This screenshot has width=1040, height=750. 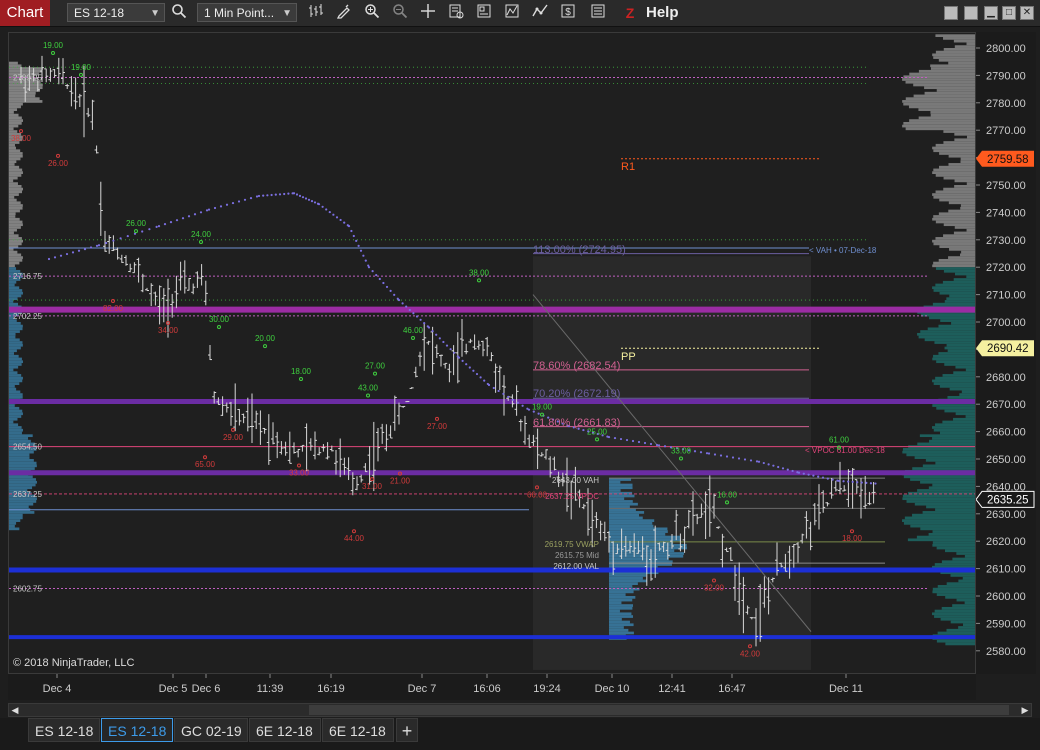 I want to click on scrollbar-thumb, so click(x=659, y=710).